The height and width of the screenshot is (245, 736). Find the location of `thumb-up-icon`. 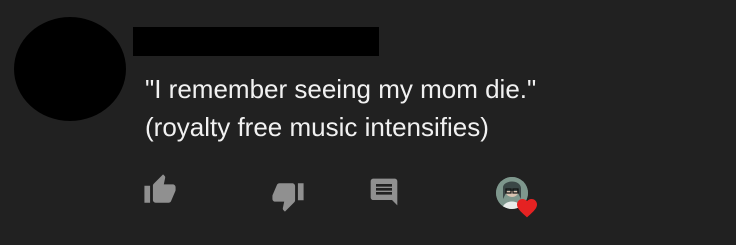

thumb-up-icon is located at coordinates (160, 188).